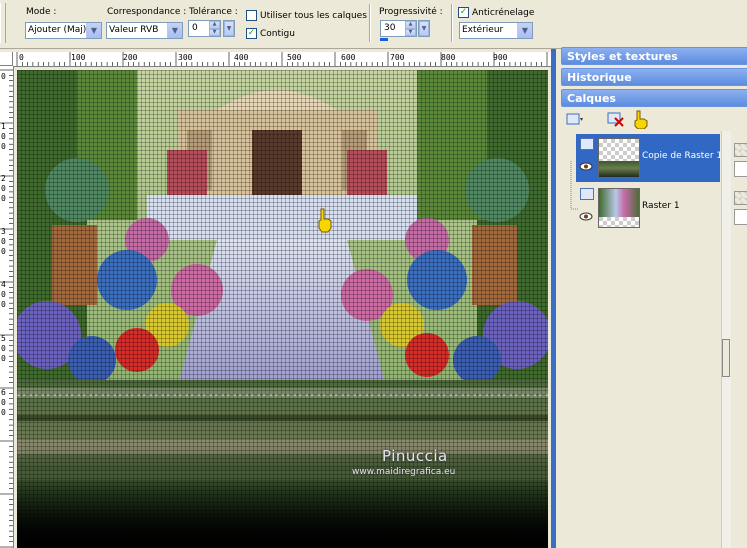 This screenshot has width=747, height=548. What do you see at coordinates (726, 358) in the screenshot?
I see `scrollbar-thumb` at bounding box center [726, 358].